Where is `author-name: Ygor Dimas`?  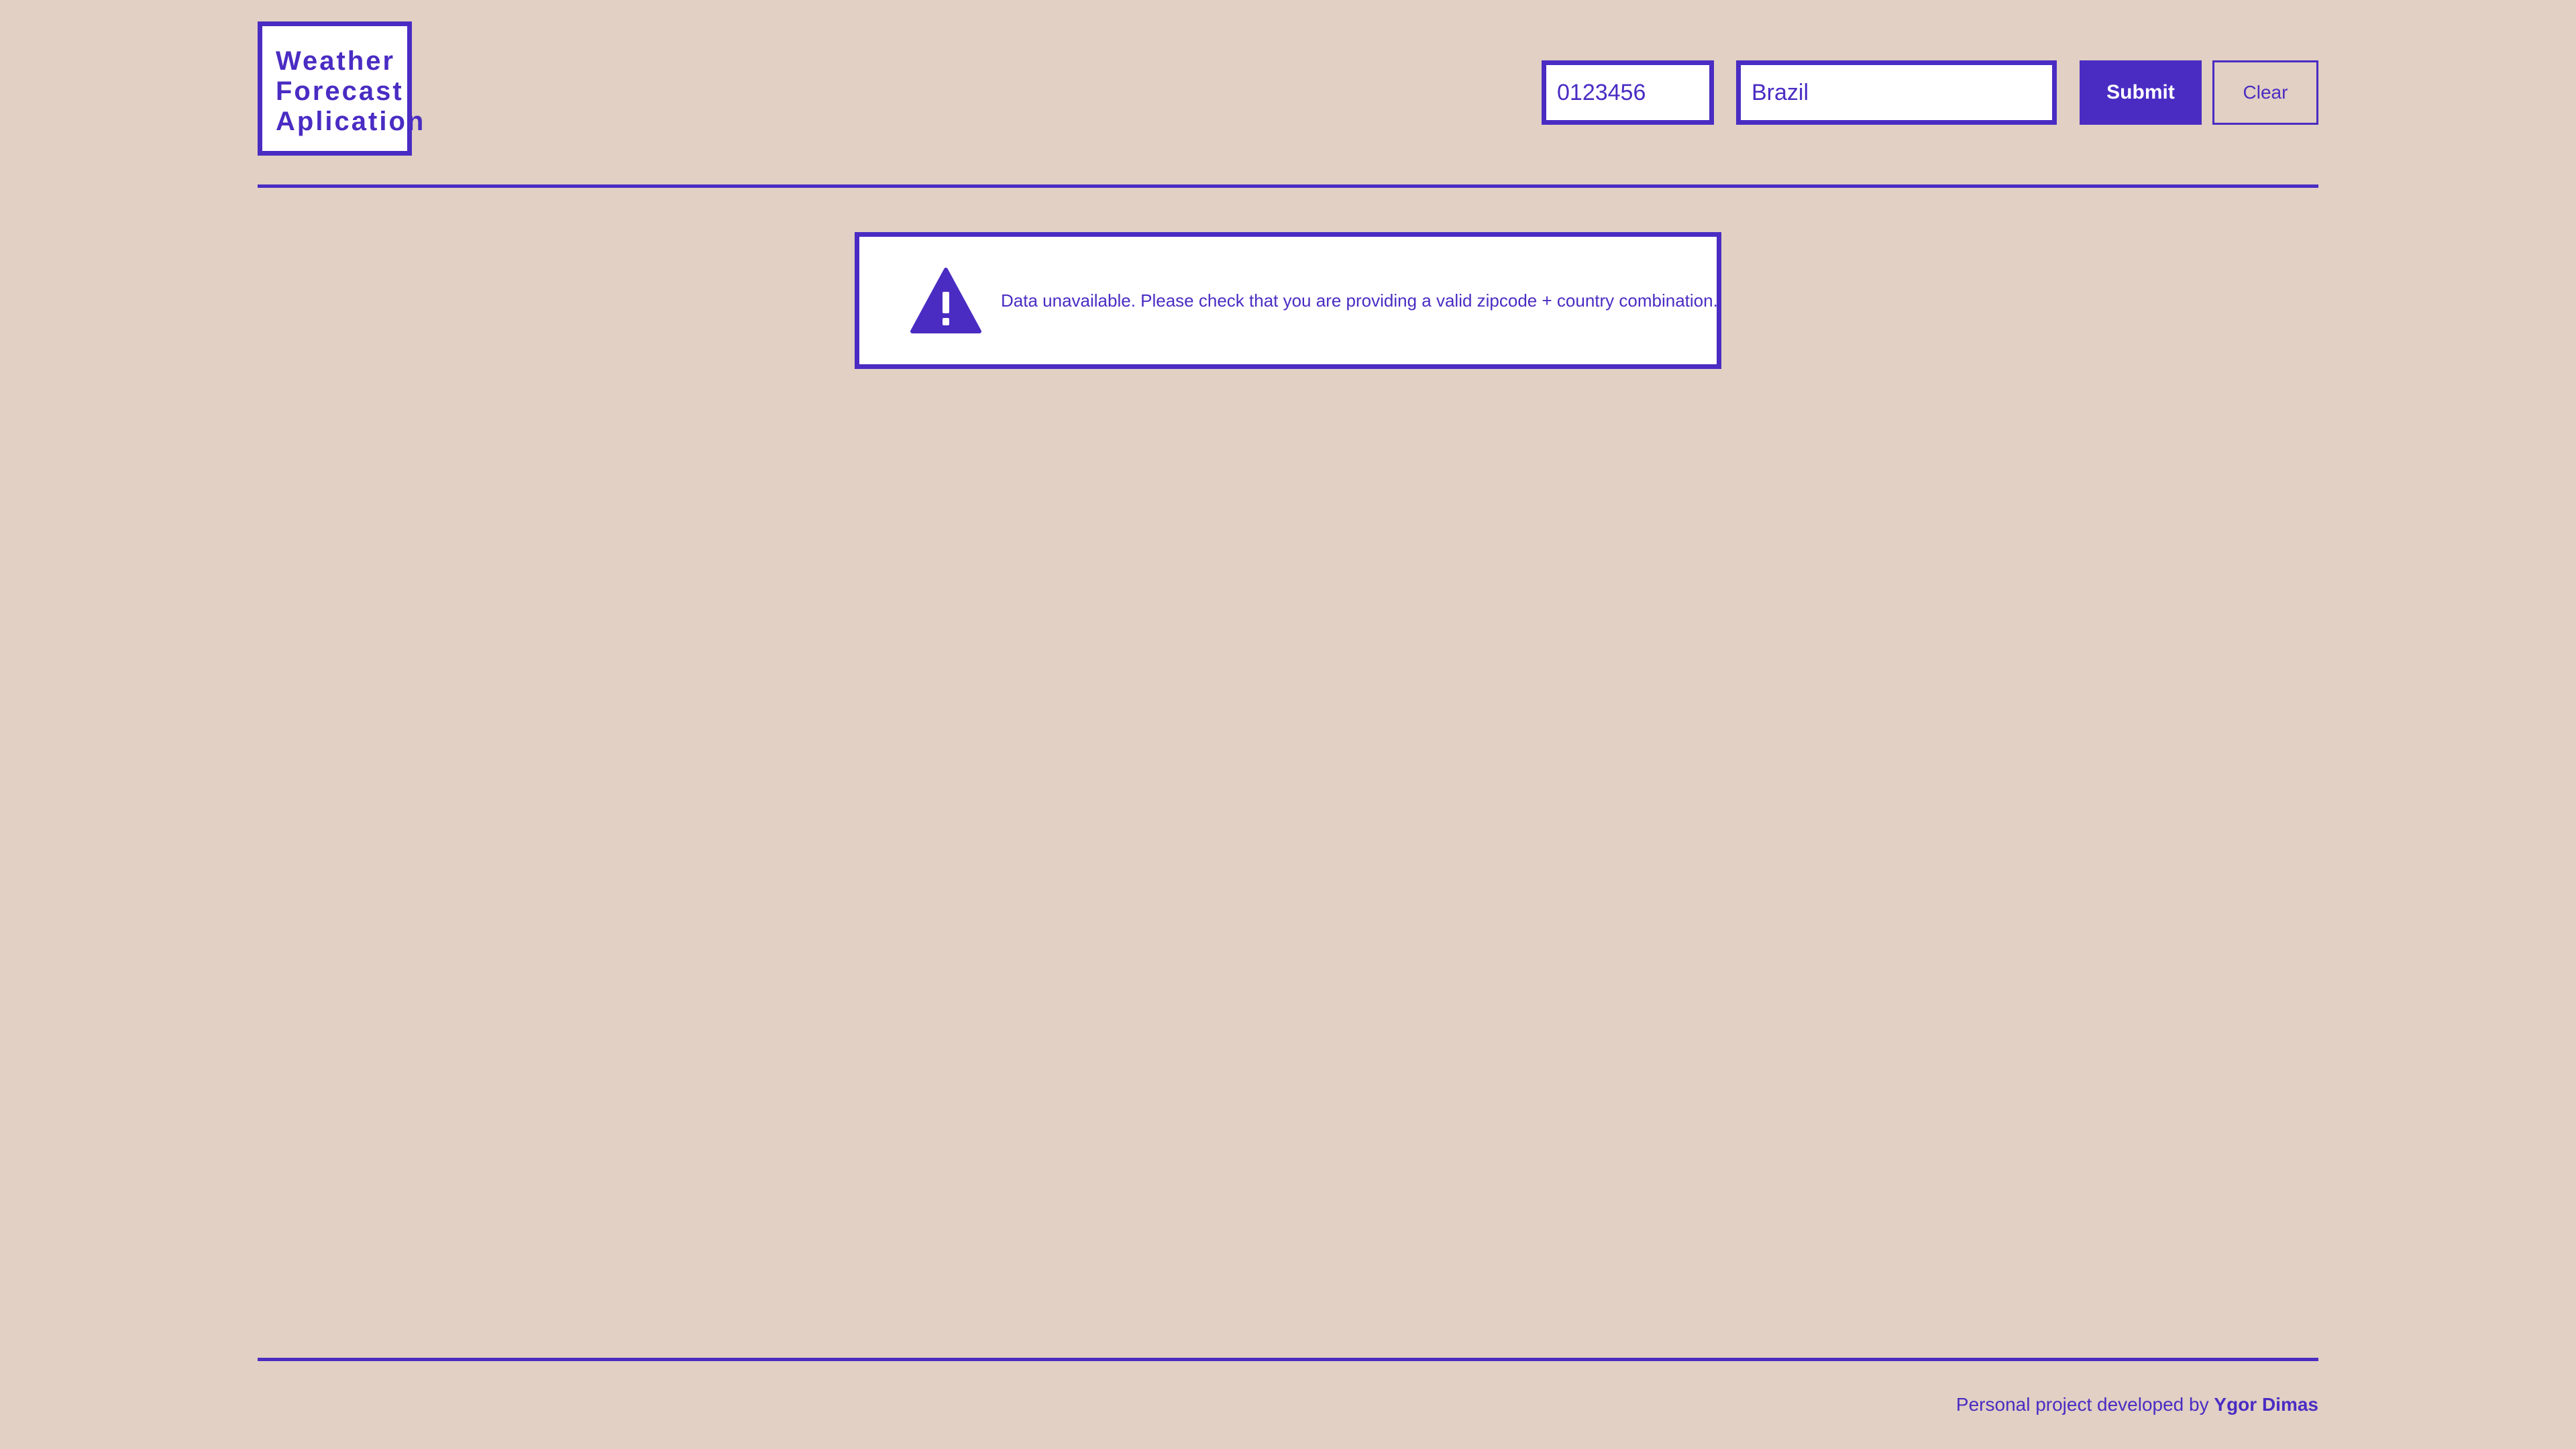
author-name: Ygor Dimas is located at coordinates (2266, 1404).